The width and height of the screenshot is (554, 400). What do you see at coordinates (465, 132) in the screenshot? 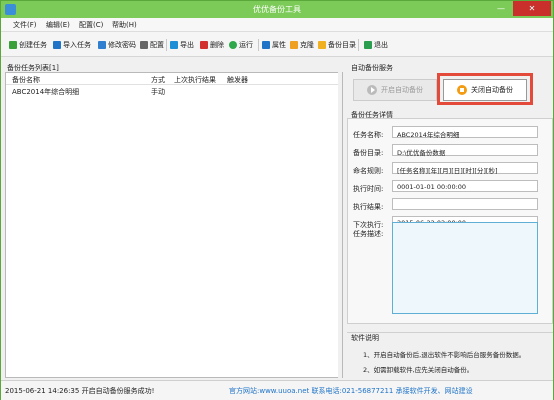
I see `field-task-name: ABC2014年综合明细` at bounding box center [465, 132].